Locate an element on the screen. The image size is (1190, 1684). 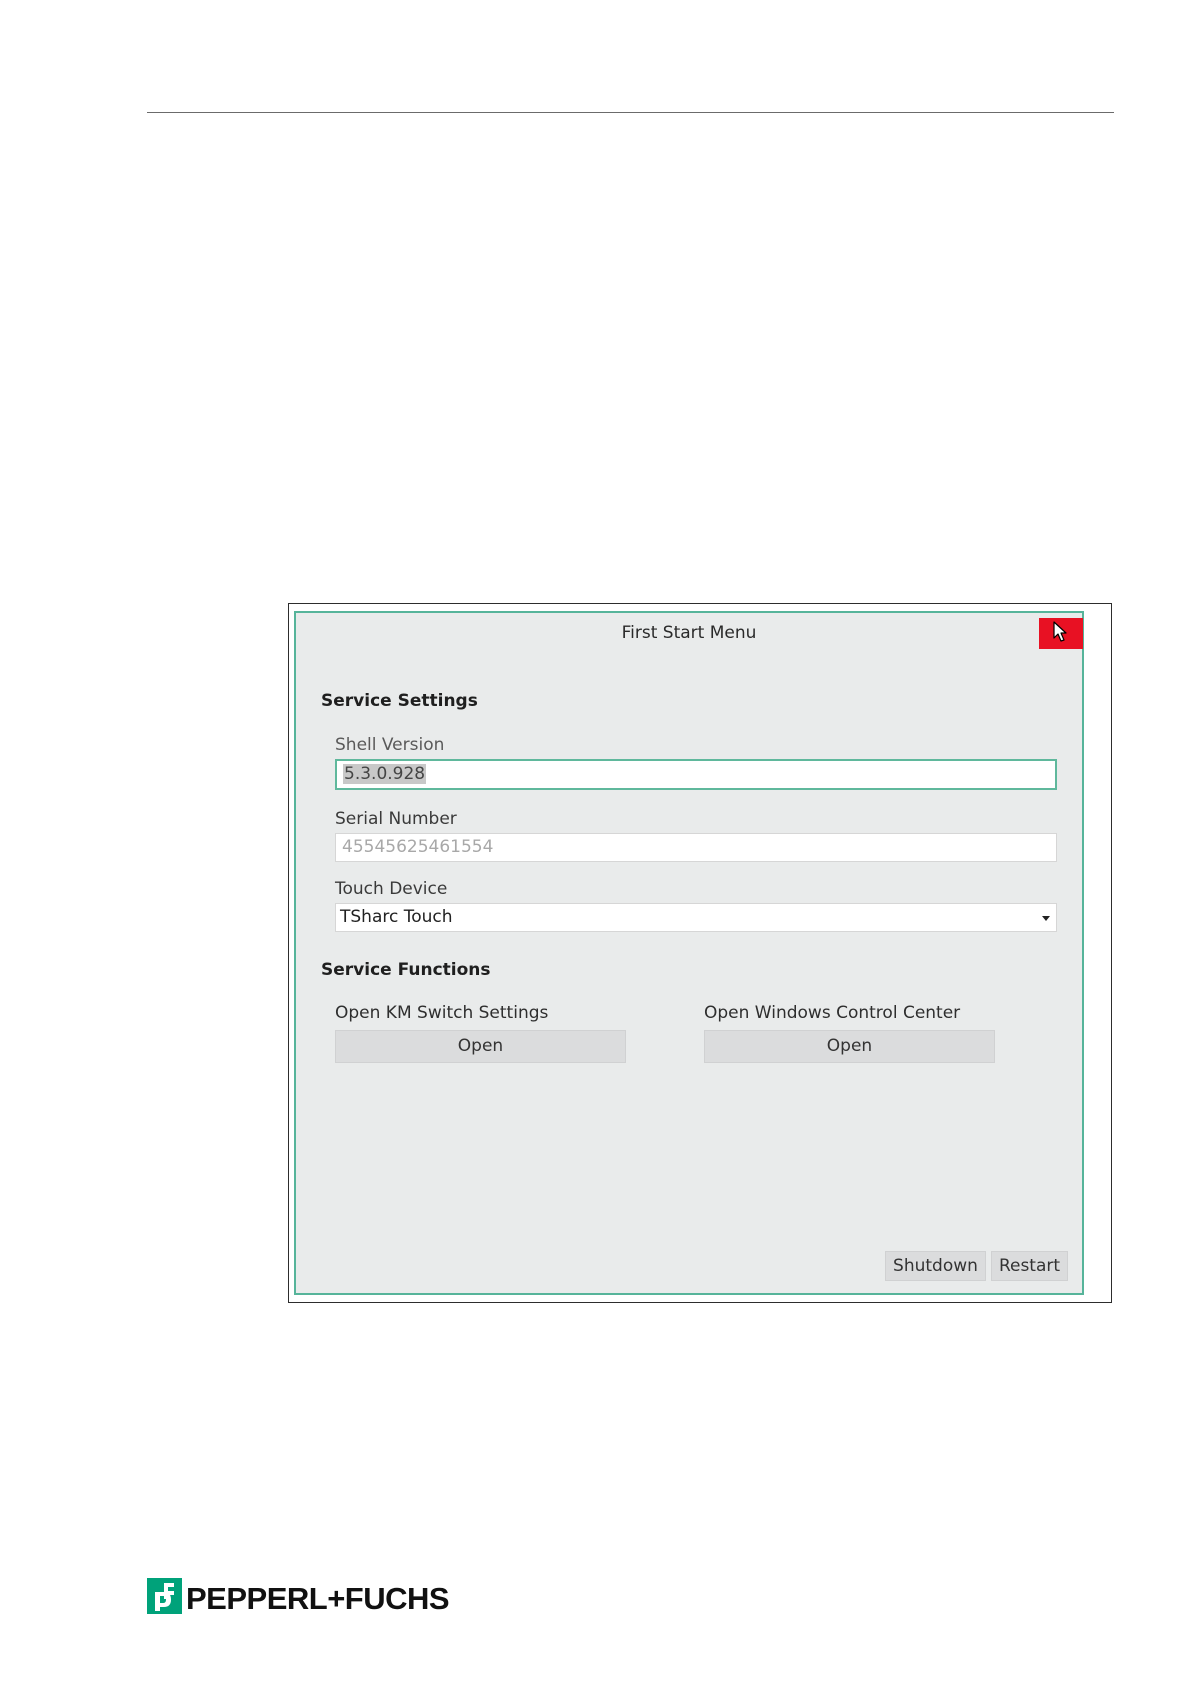
shutdown-button: Shutdown is located at coordinates (935, 1266).